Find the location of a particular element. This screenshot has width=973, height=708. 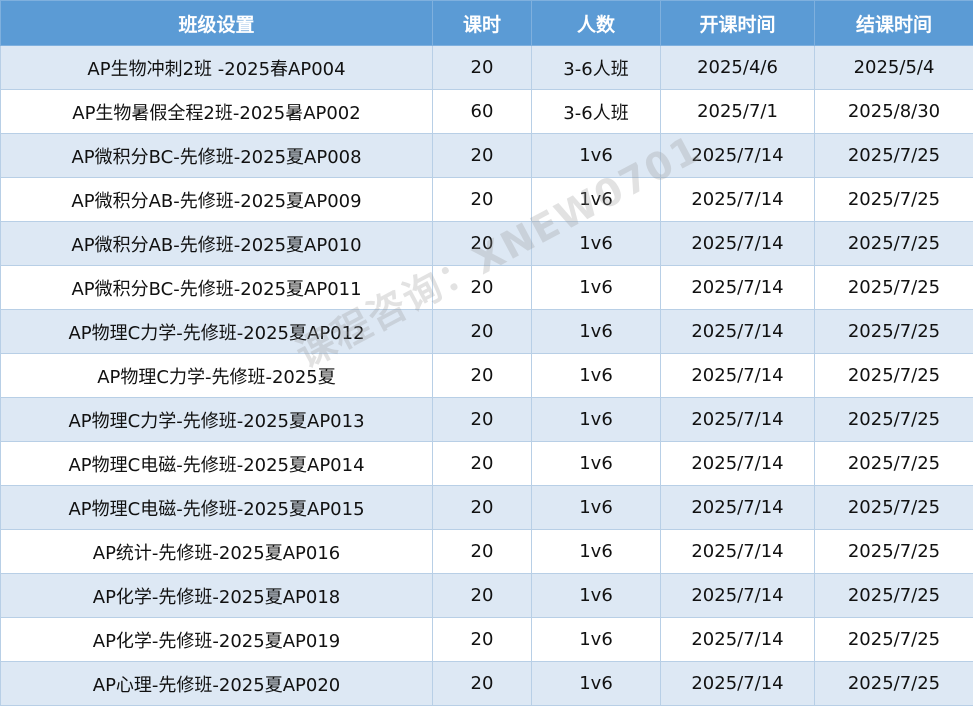

cell-class-name: AP化学-先修班-2025夏AP019 is located at coordinates (216, 639).